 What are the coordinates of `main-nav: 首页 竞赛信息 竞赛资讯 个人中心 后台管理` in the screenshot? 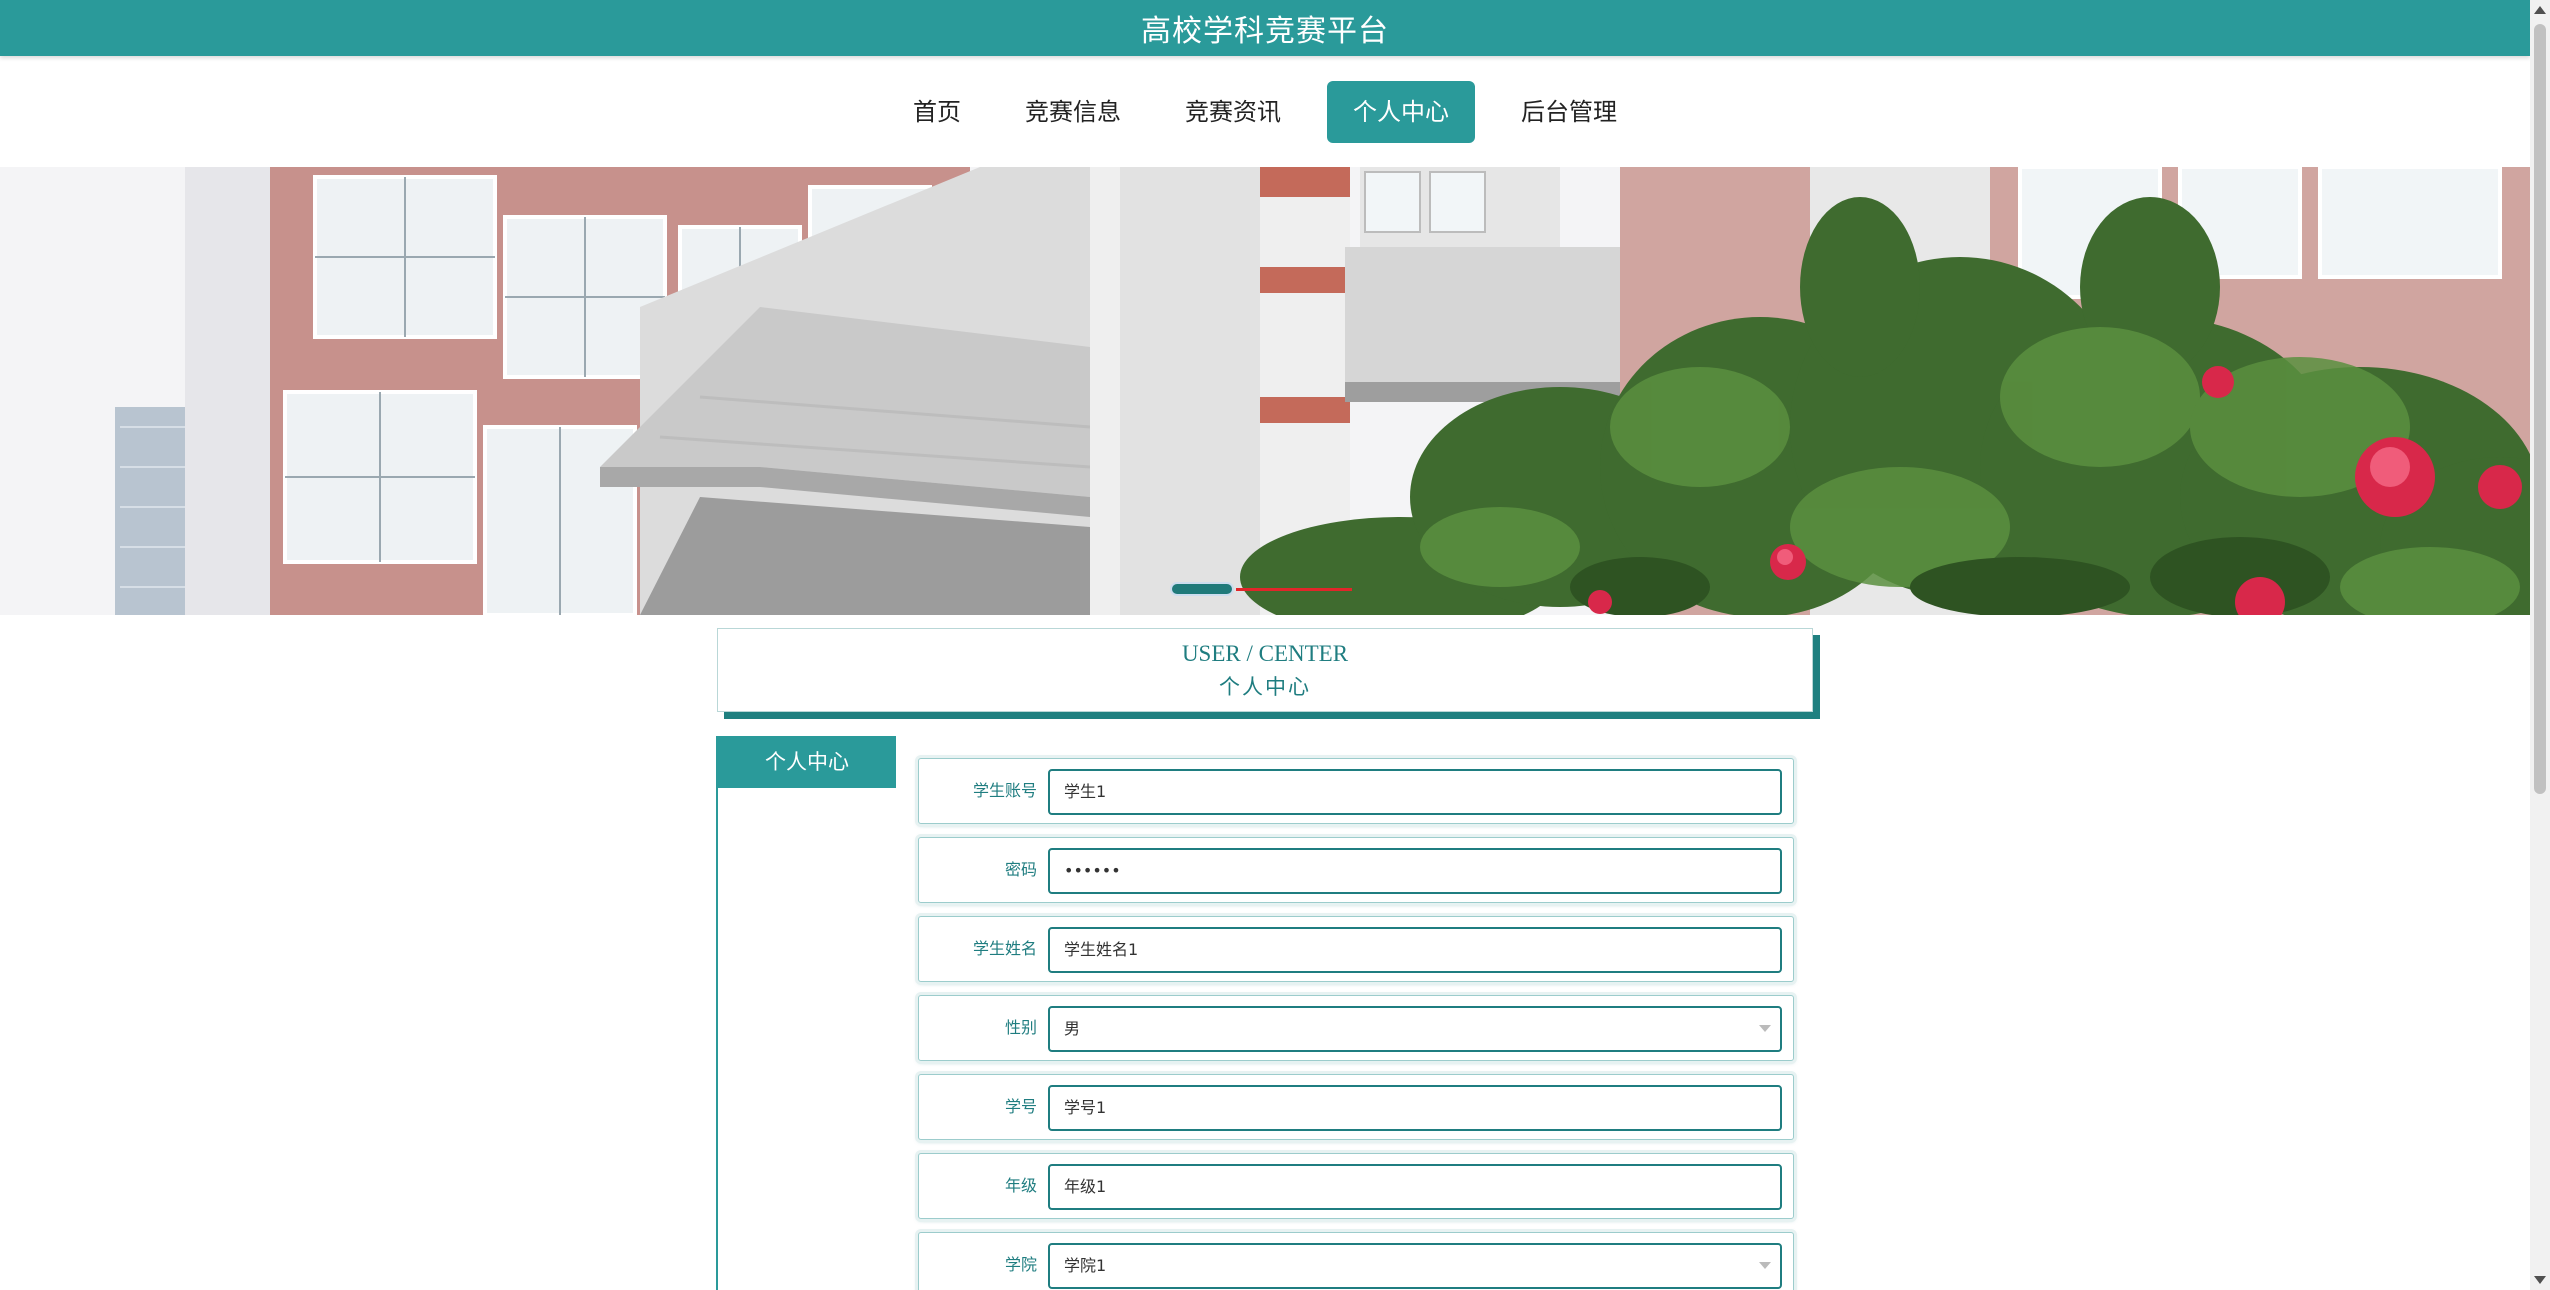 It's located at (1265, 112).